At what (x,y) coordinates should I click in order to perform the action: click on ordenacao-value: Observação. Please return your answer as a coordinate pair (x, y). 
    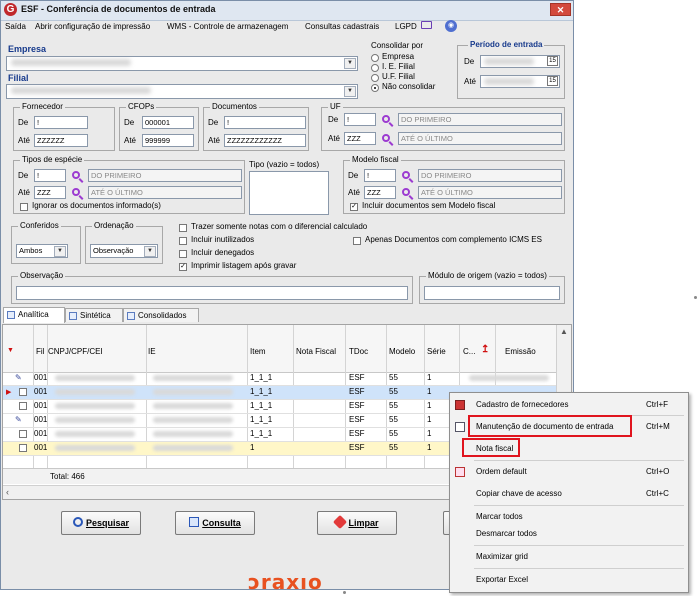
    Looking at the image, I should click on (113, 250).